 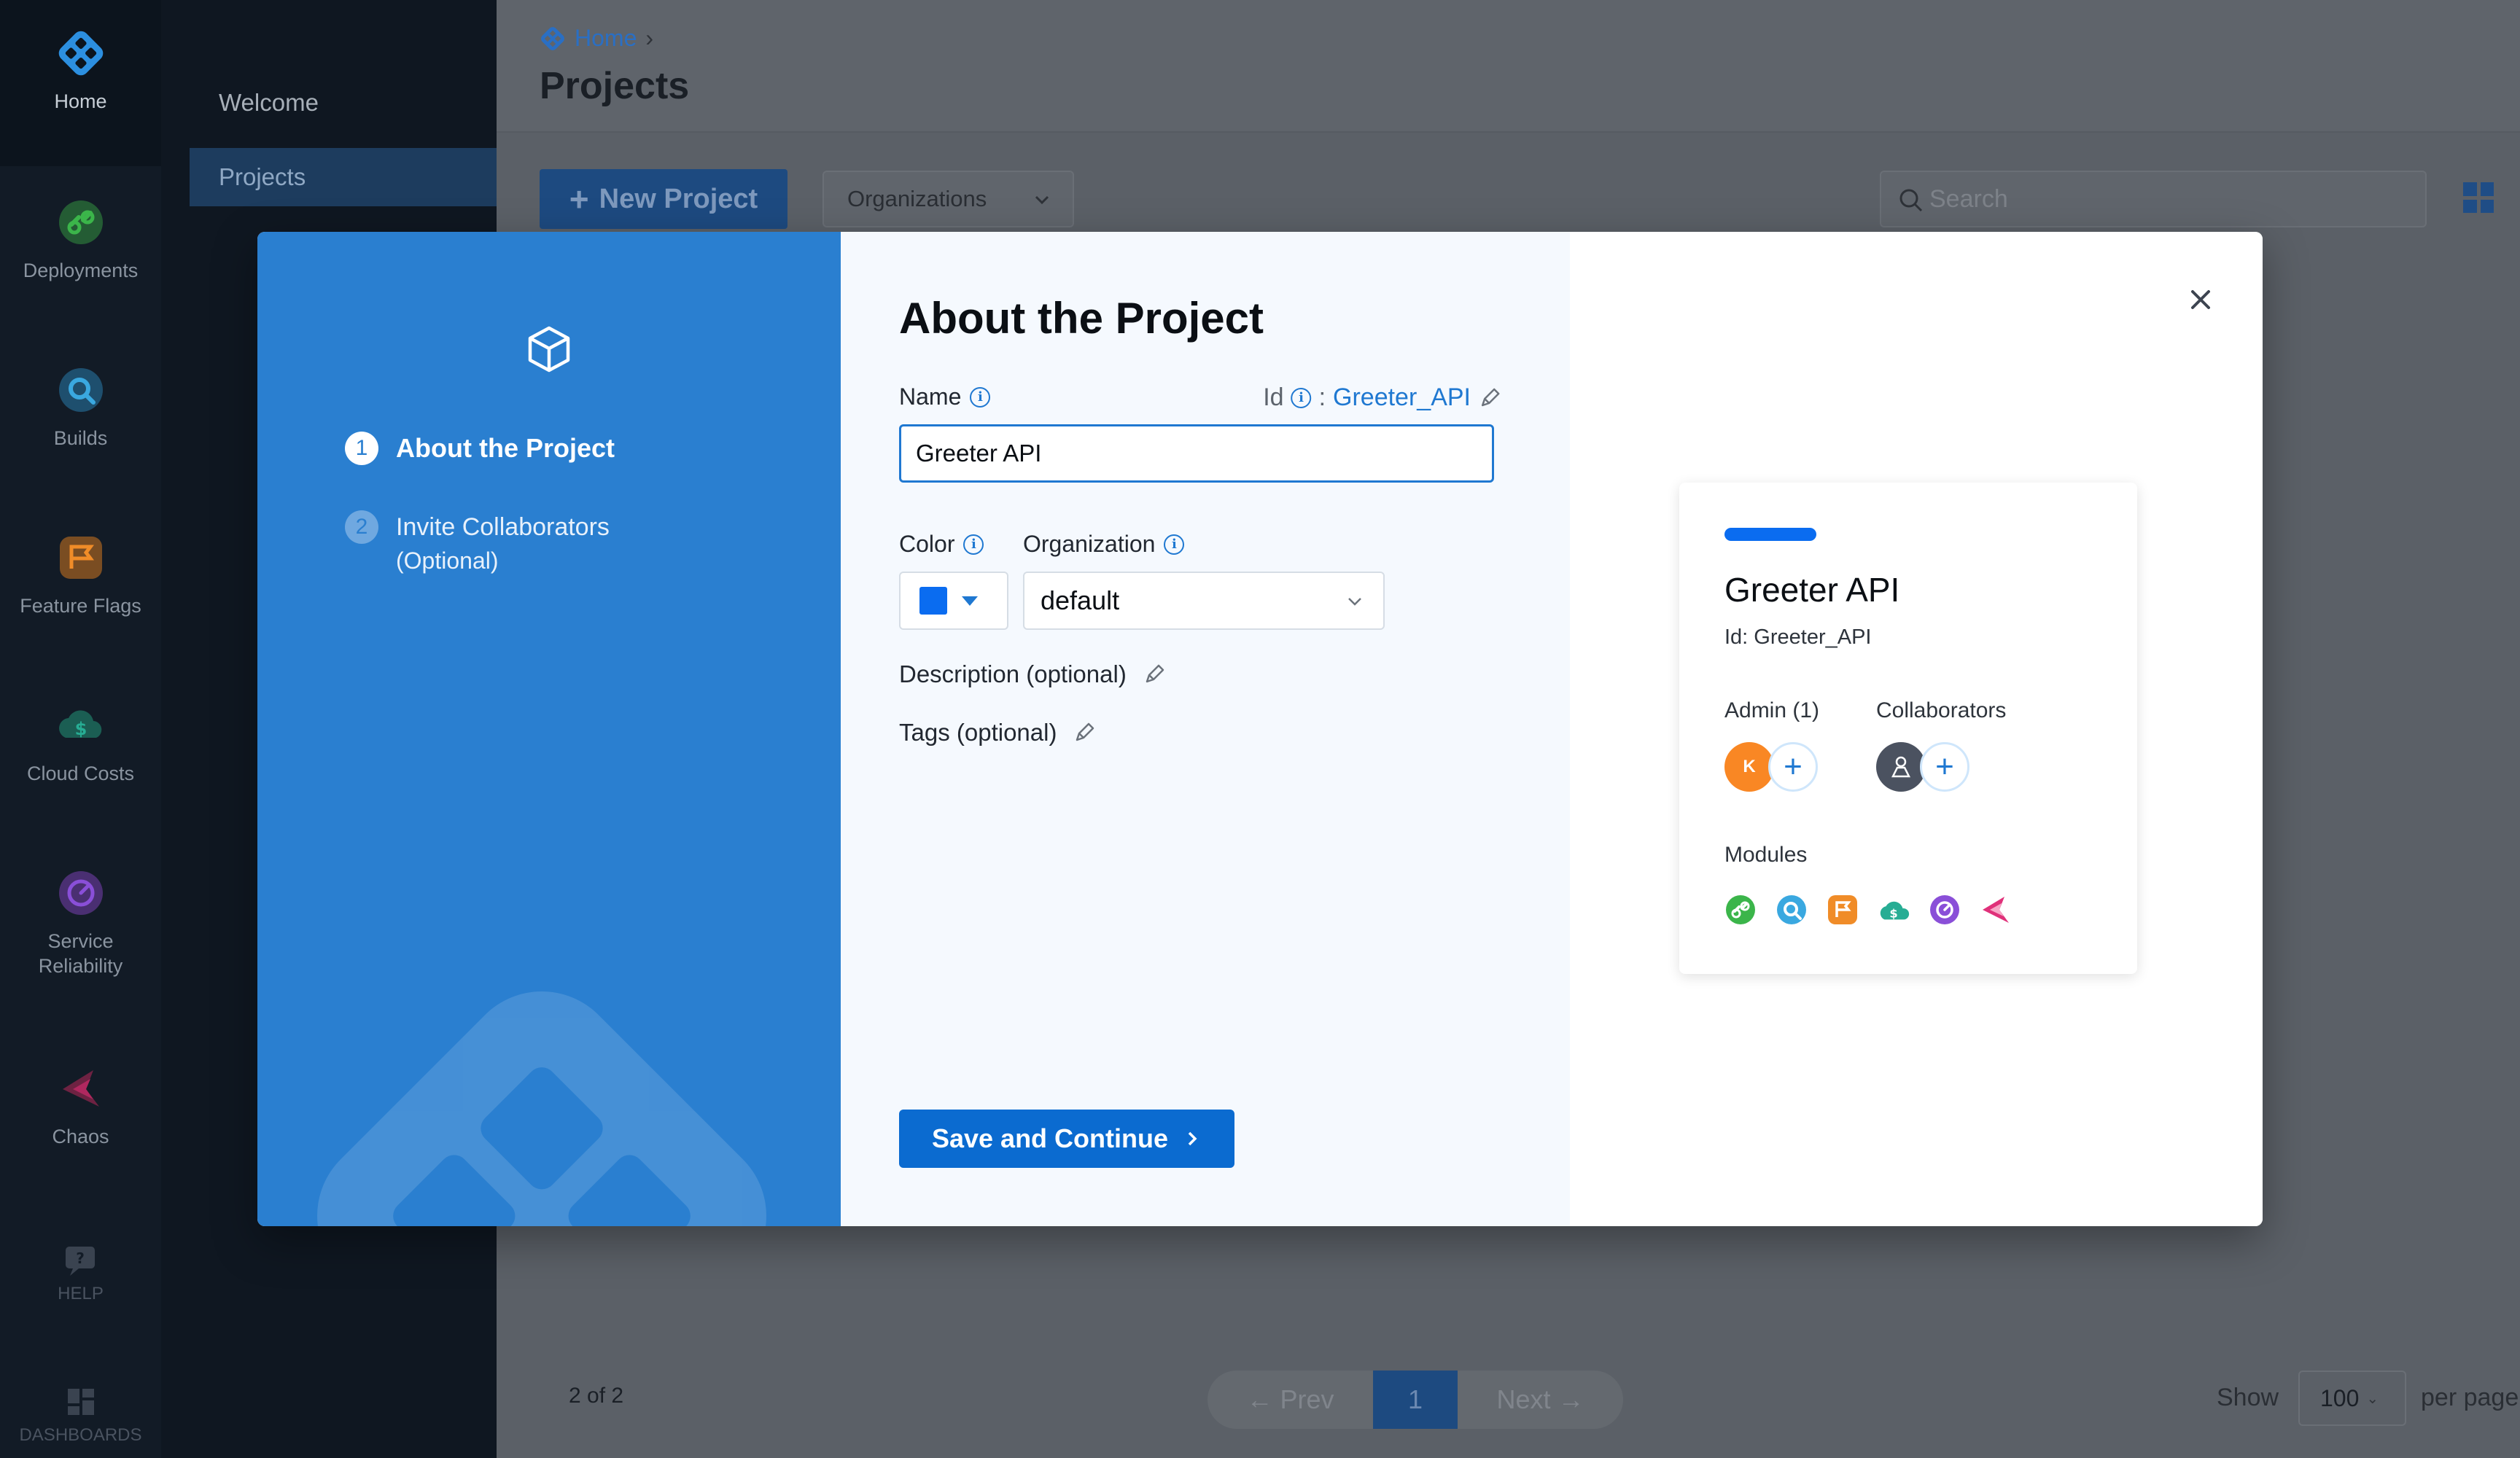 I want to click on dashboards-icon, so click(x=80, y=1402).